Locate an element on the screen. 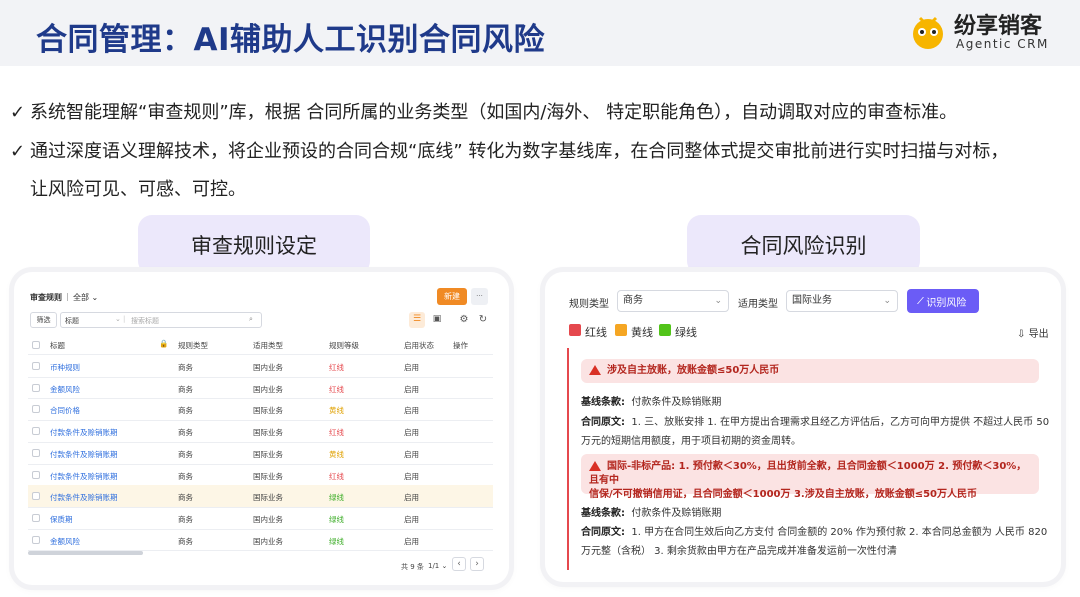 The width and height of the screenshot is (1080, 597). table-row: 合同价格 商务 国际业务 黄线 启用 is located at coordinates (260, 409).